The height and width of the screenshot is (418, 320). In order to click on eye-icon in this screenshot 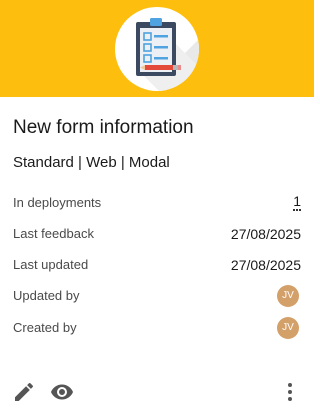, I will do `click(62, 392)`.